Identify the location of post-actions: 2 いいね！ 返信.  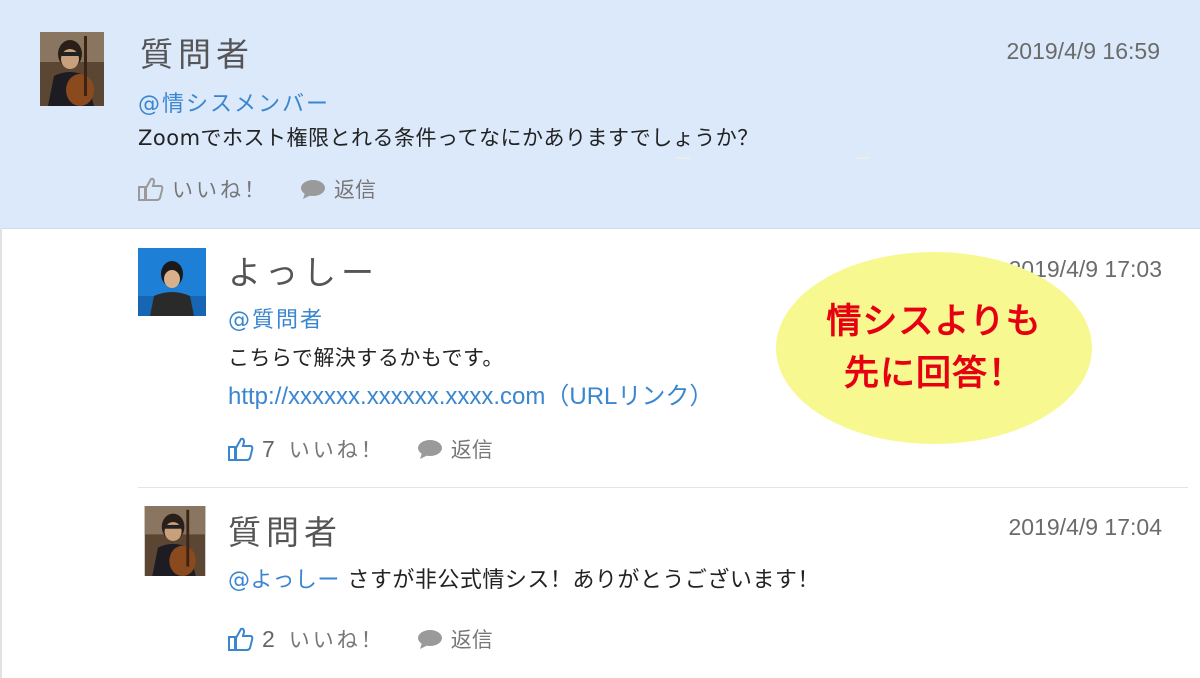
(360, 639).